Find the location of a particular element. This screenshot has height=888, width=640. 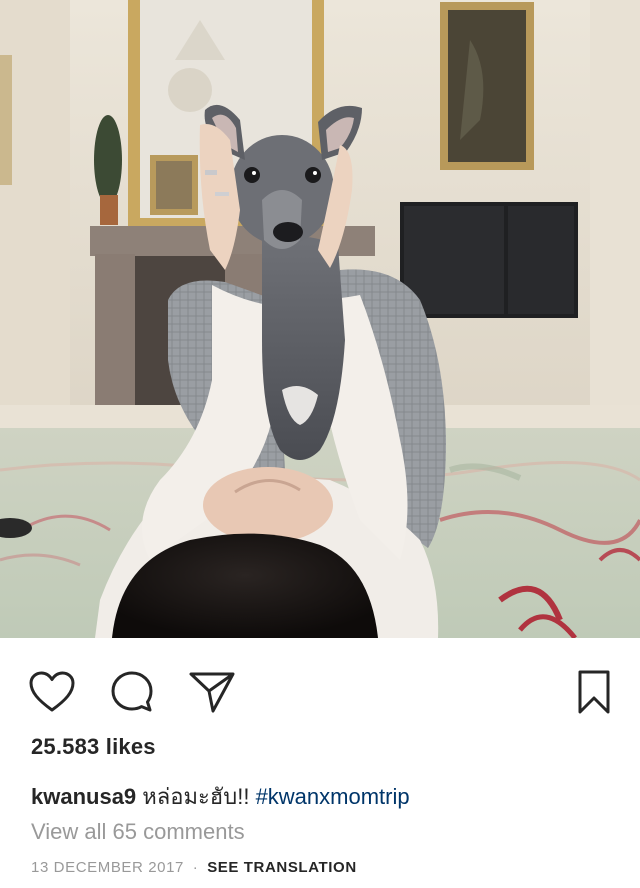

see-translation-link: SEE TRANSLATION is located at coordinates (282, 867).